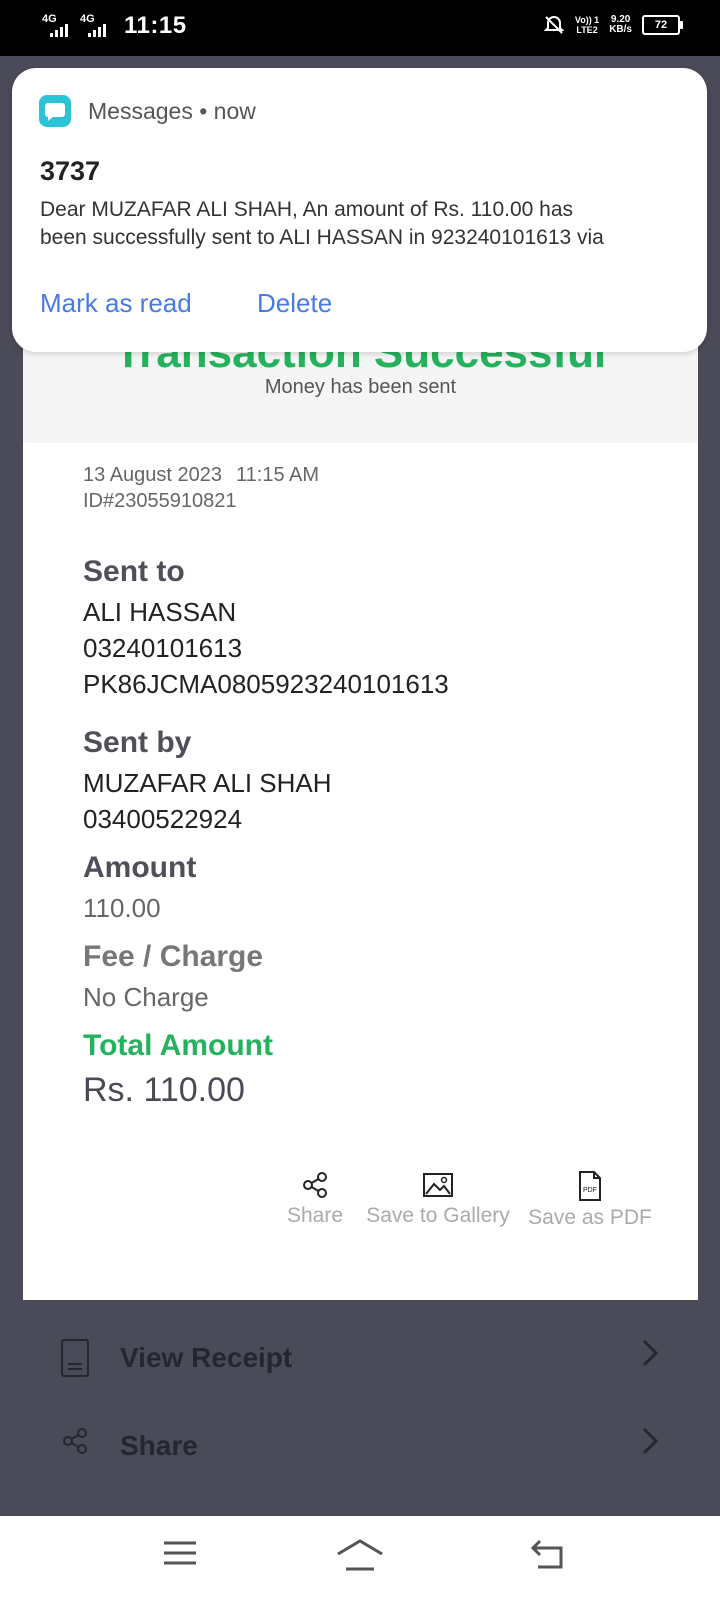  Describe the element at coordinates (554, 24) in the screenshot. I see `alarm-off-icon` at that location.